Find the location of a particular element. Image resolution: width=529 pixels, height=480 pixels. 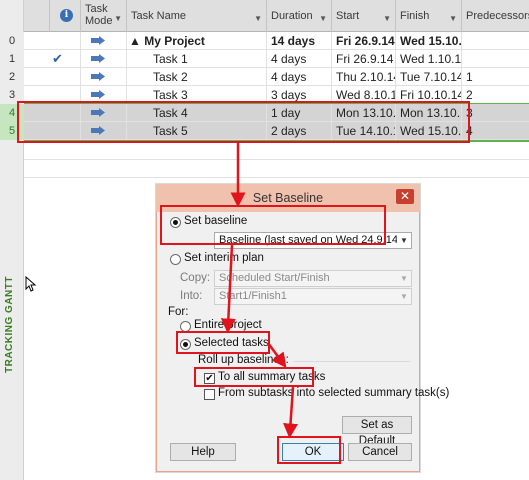

table-row-selected: 4 Task 4 1 day Mon 13.10.1 Mon 13.10.1 3 is located at coordinates (264, 113).